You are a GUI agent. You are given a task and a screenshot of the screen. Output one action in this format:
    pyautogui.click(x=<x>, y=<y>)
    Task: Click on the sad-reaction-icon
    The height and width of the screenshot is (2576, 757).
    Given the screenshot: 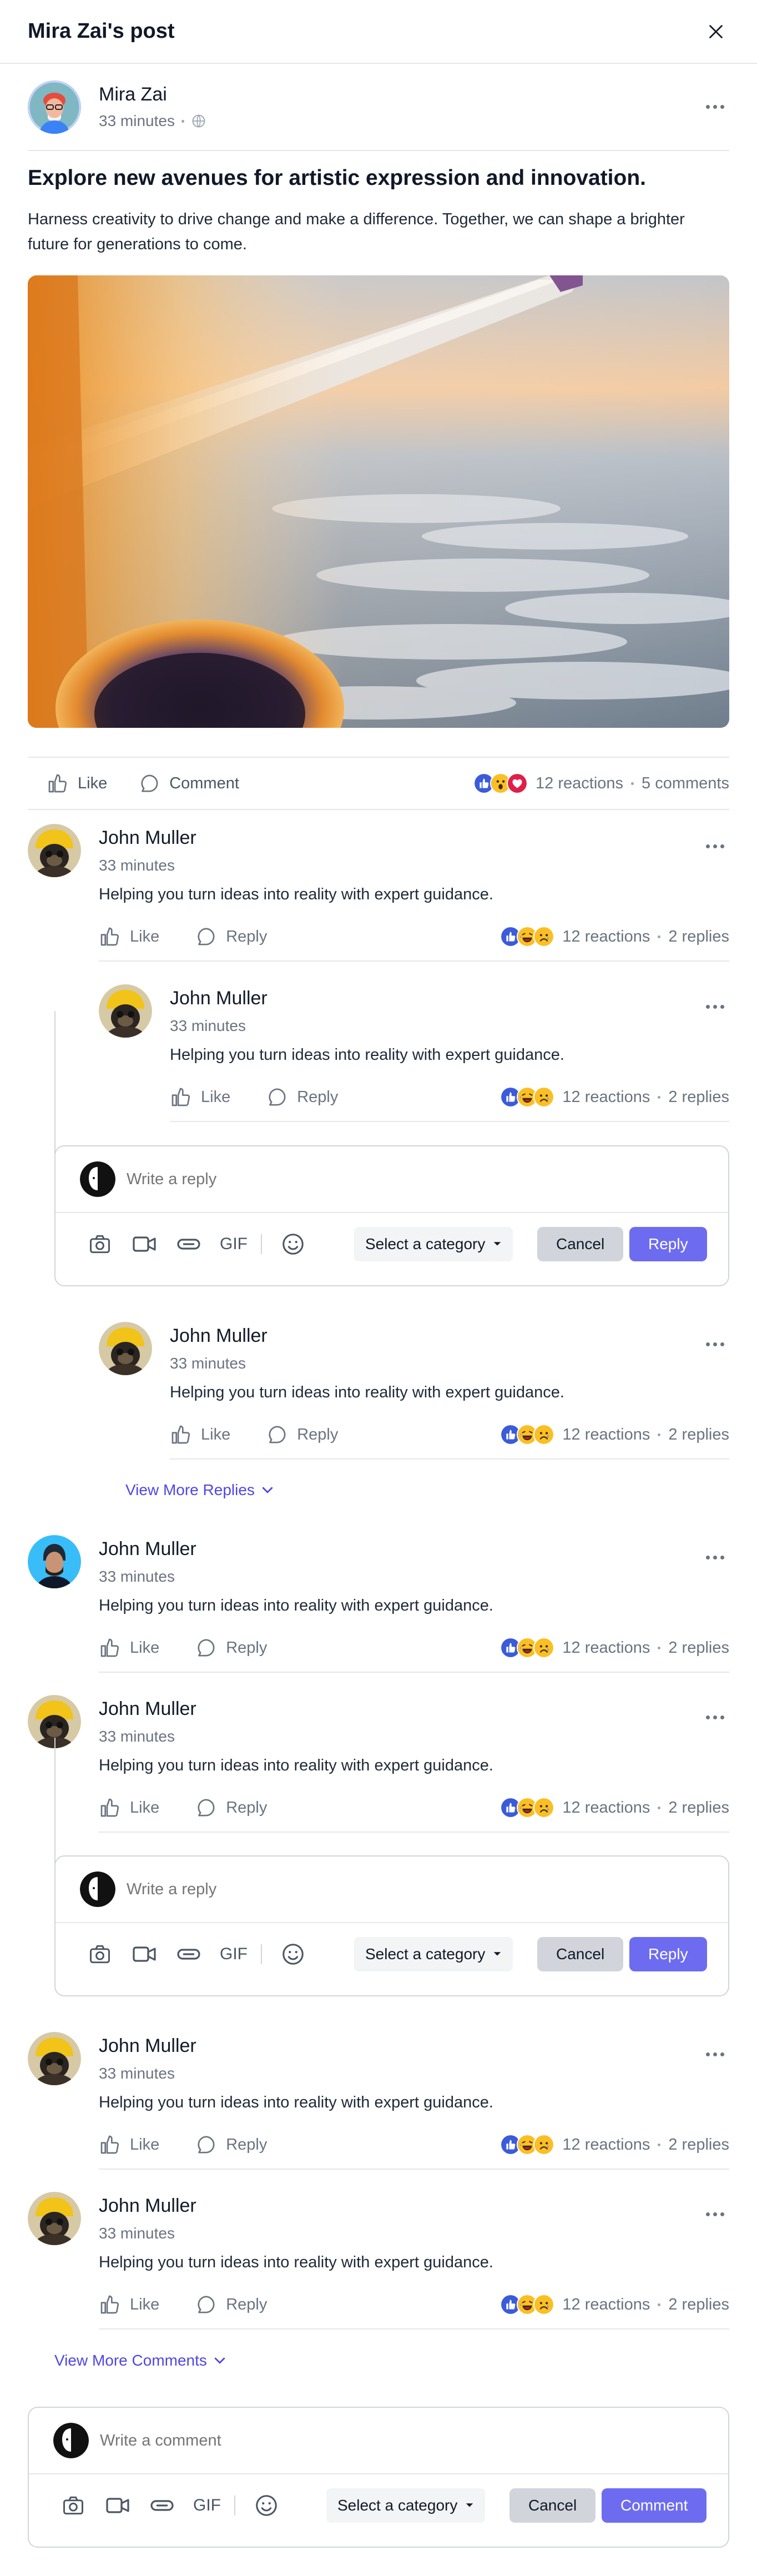 What is the action you would take?
    pyautogui.click(x=544, y=1807)
    